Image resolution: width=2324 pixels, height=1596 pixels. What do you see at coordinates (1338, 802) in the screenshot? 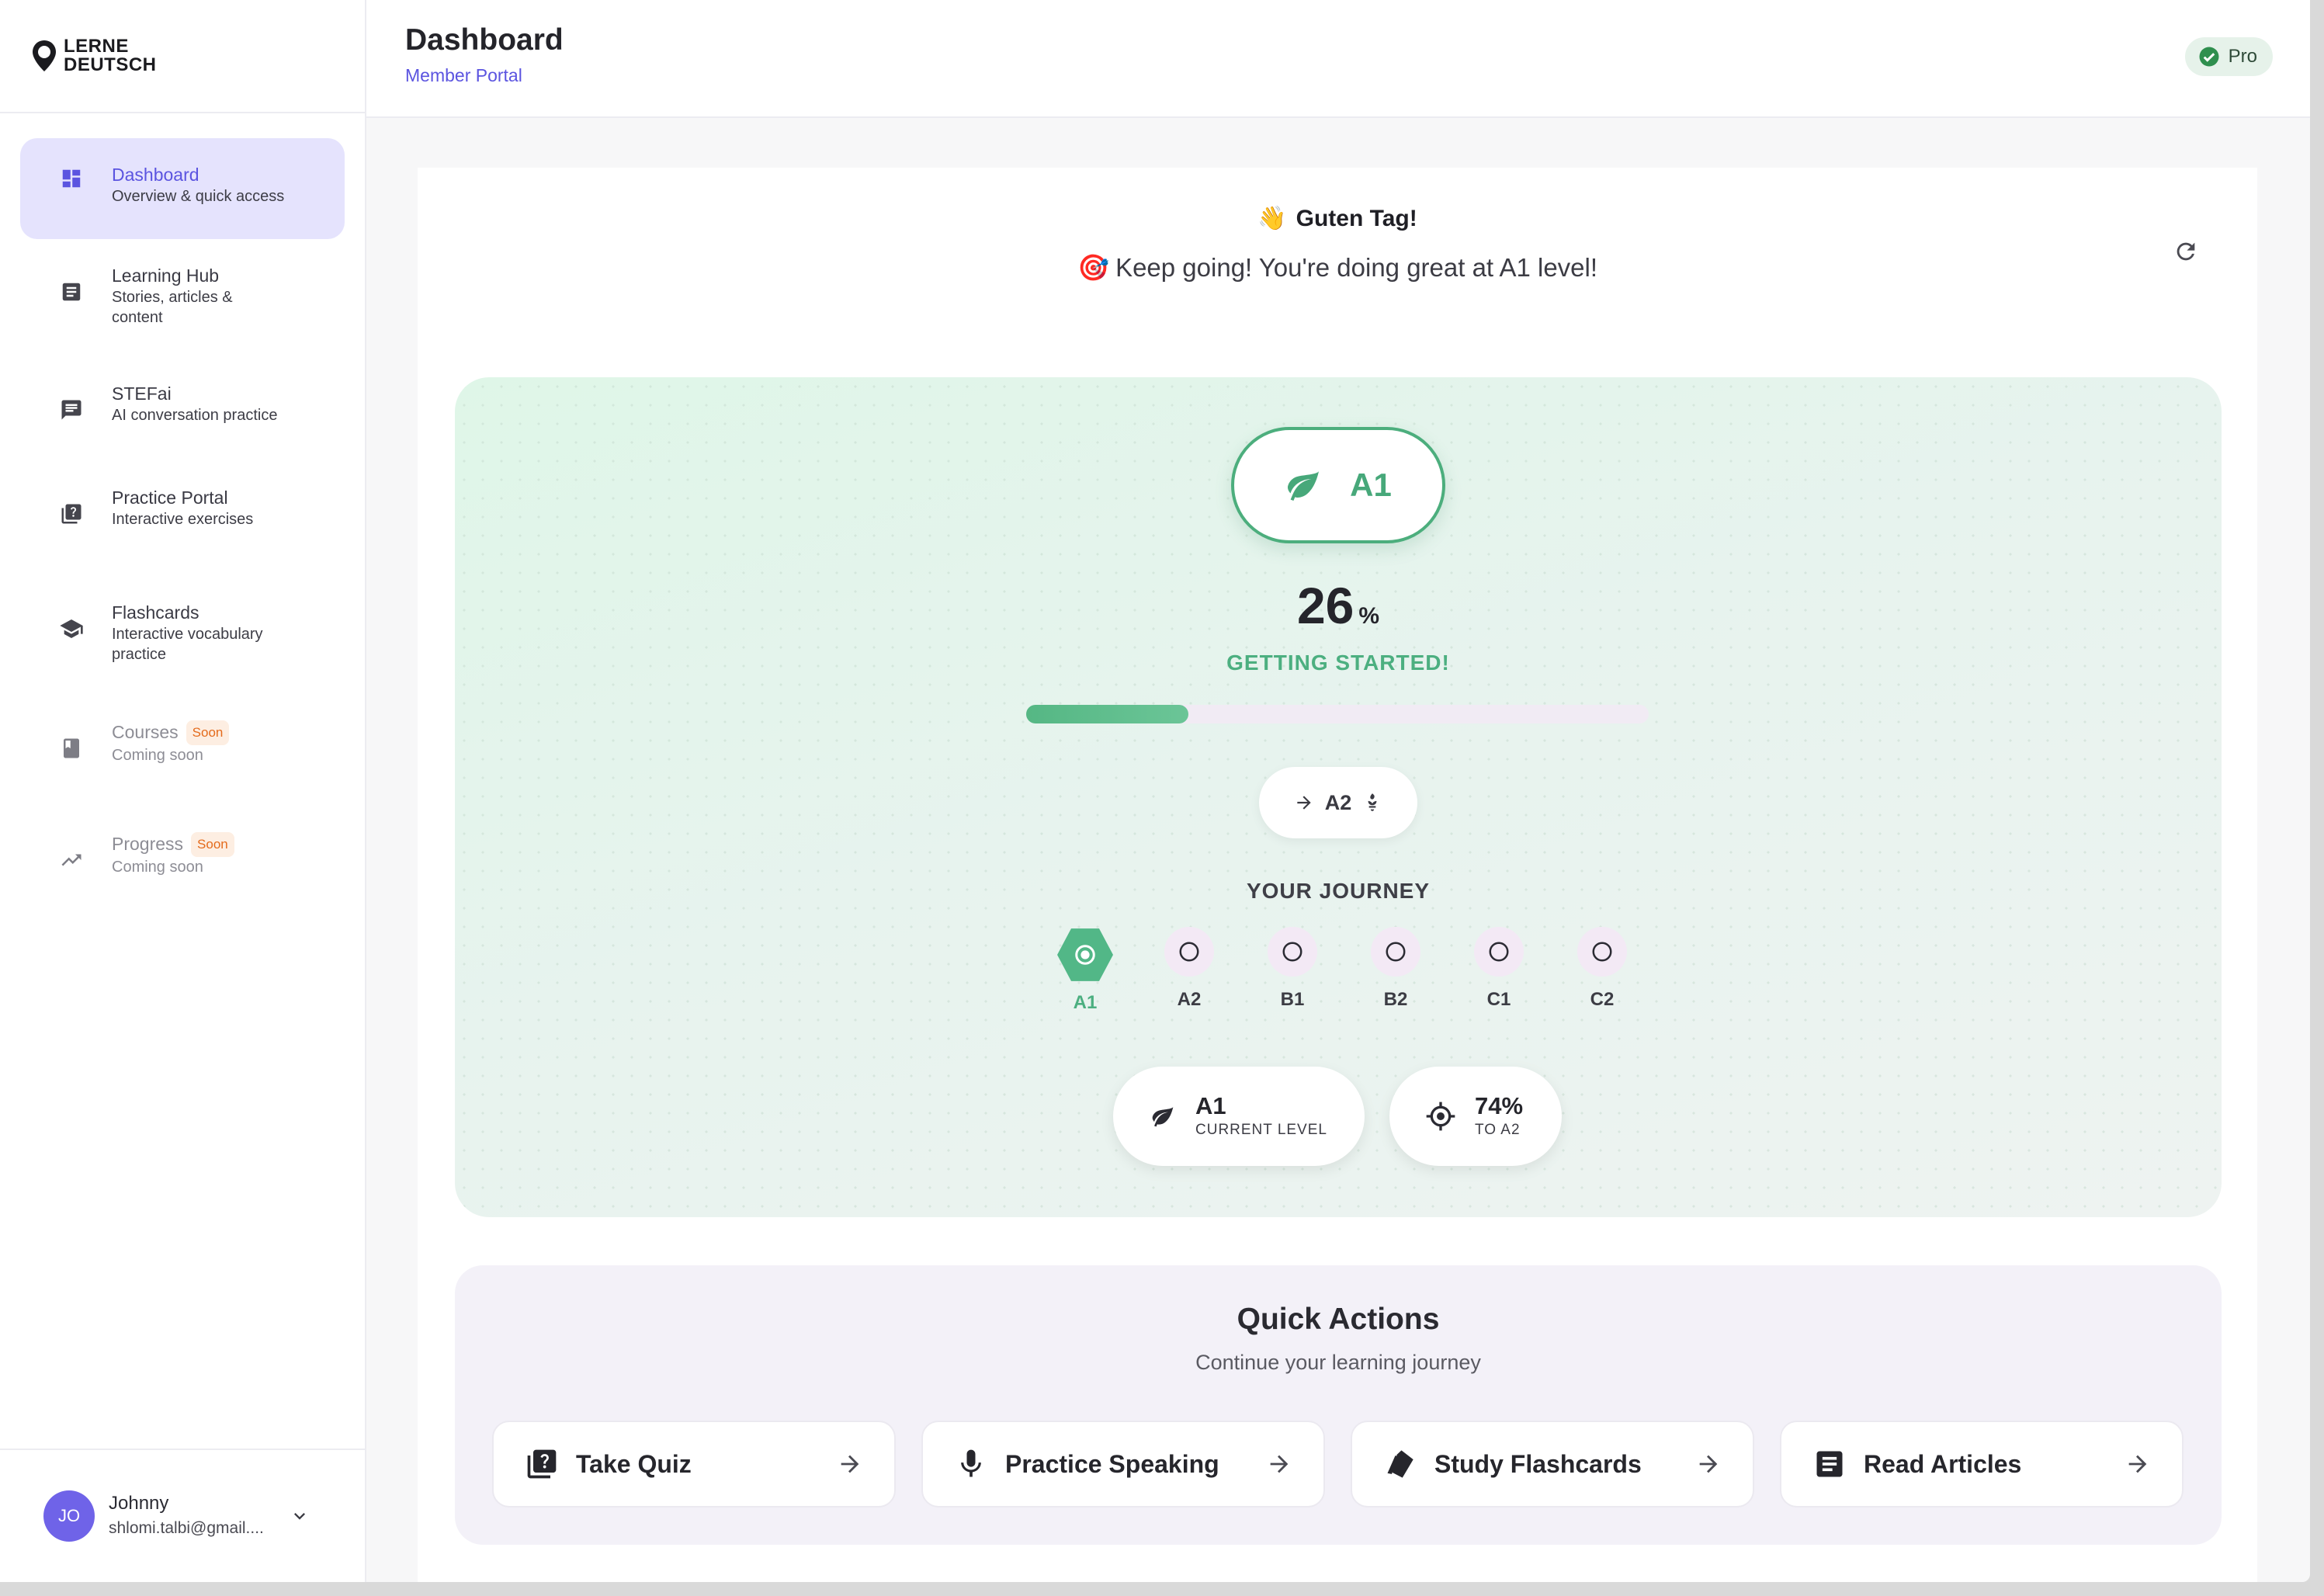
I see `next-level-pill: A2` at bounding box center [1338, 802].